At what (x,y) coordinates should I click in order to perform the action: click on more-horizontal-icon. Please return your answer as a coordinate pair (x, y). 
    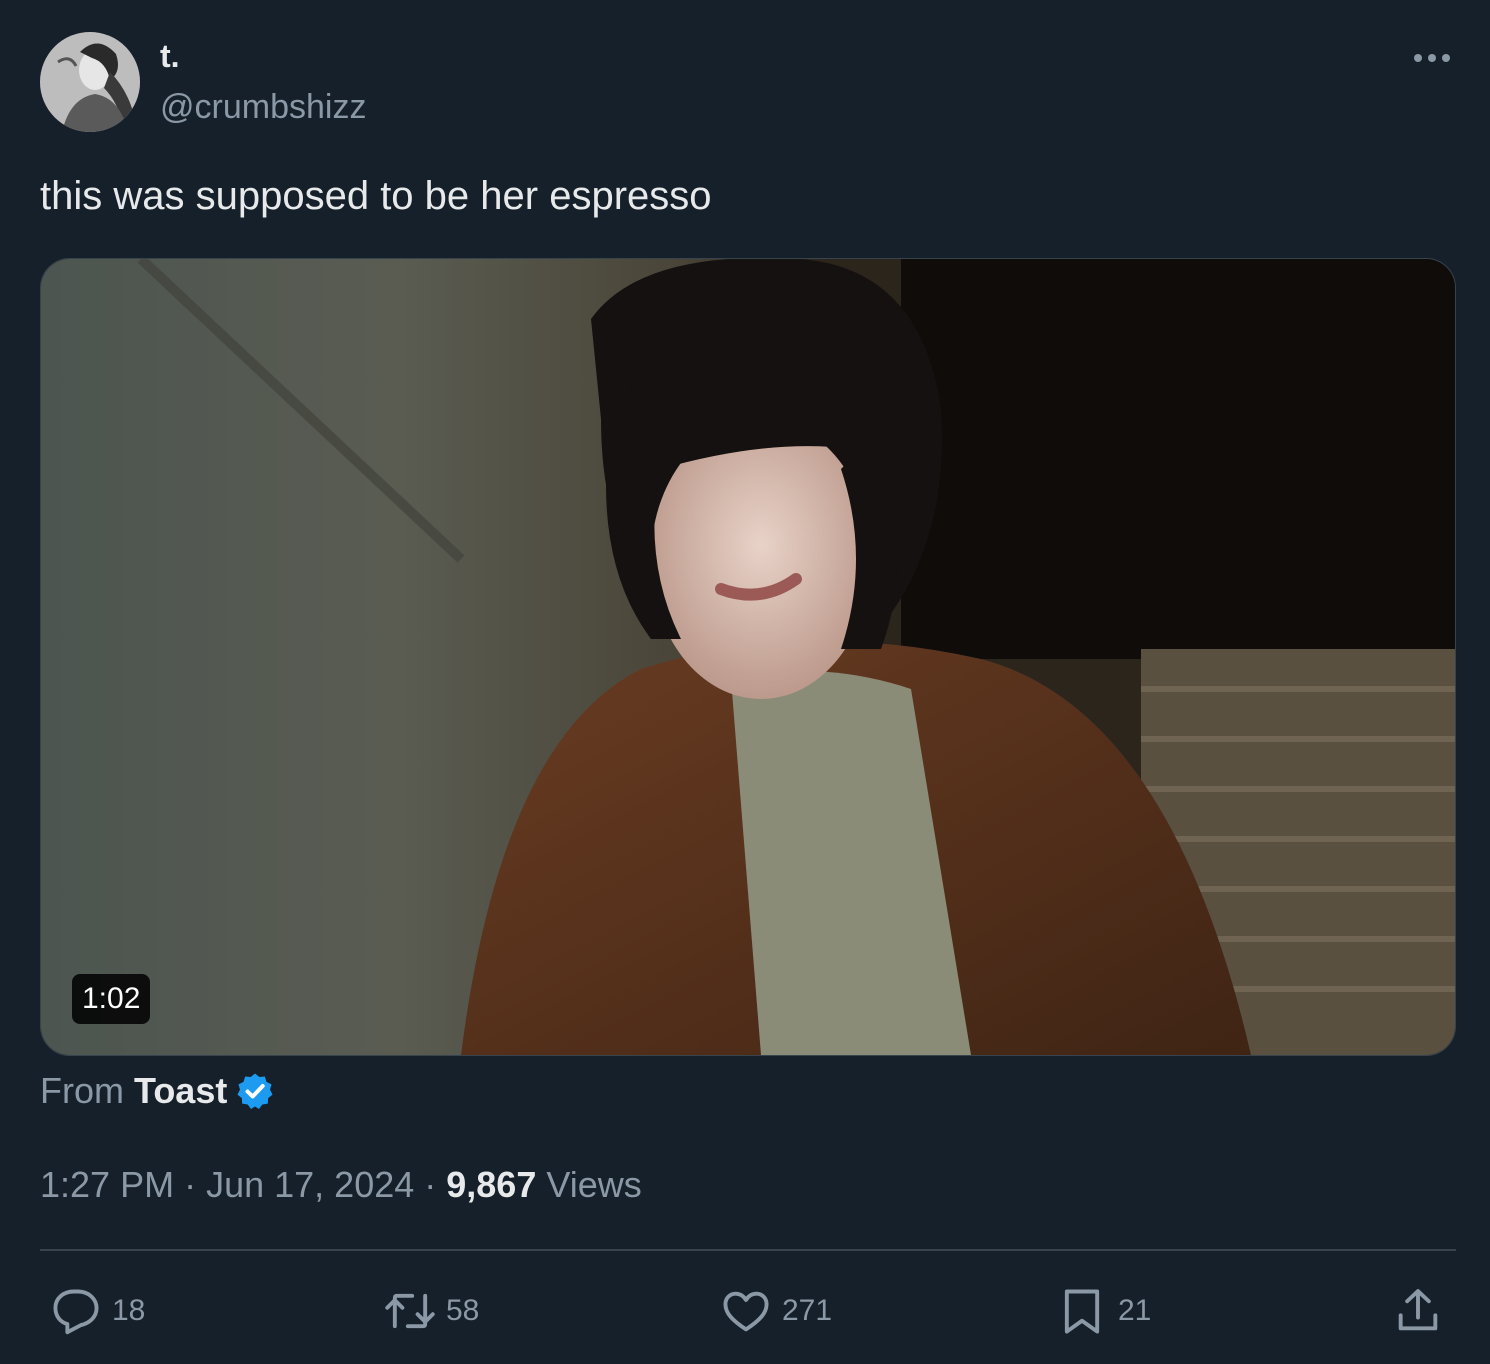
    Looking at the image, I should click on (1432, 58).